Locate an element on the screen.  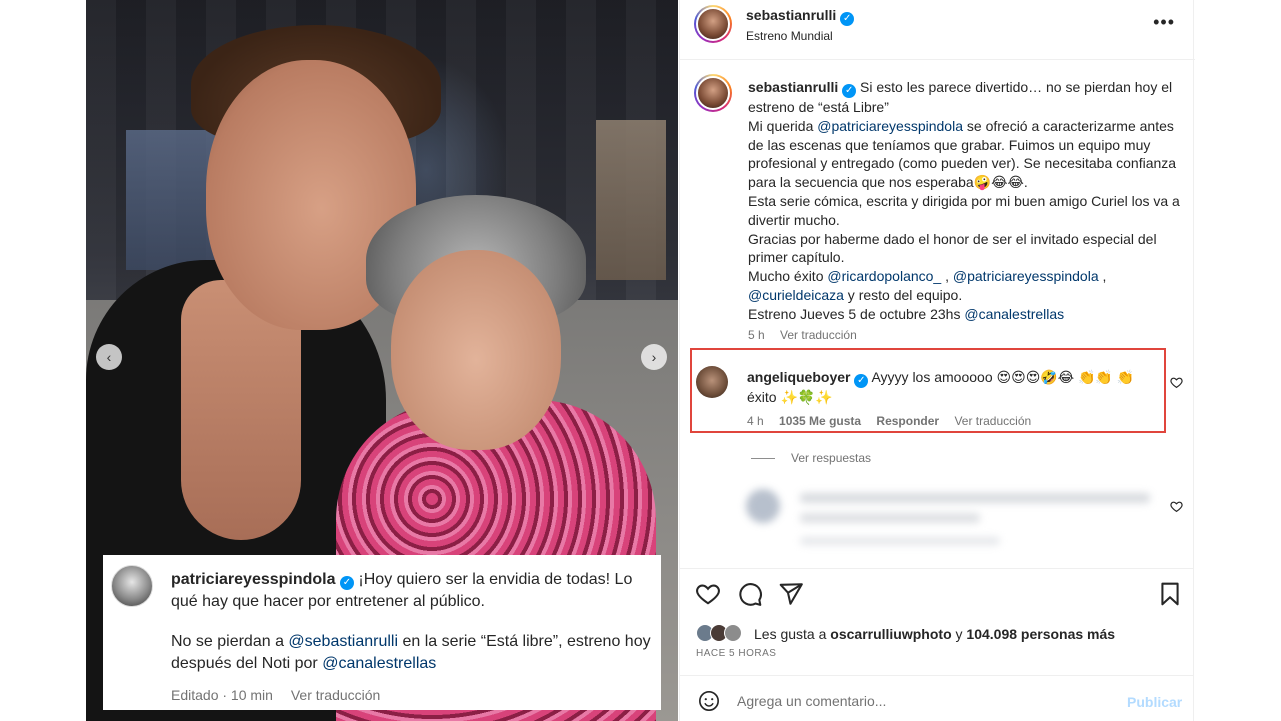
carousel-next-button: › is located at coordinates (654, 357).